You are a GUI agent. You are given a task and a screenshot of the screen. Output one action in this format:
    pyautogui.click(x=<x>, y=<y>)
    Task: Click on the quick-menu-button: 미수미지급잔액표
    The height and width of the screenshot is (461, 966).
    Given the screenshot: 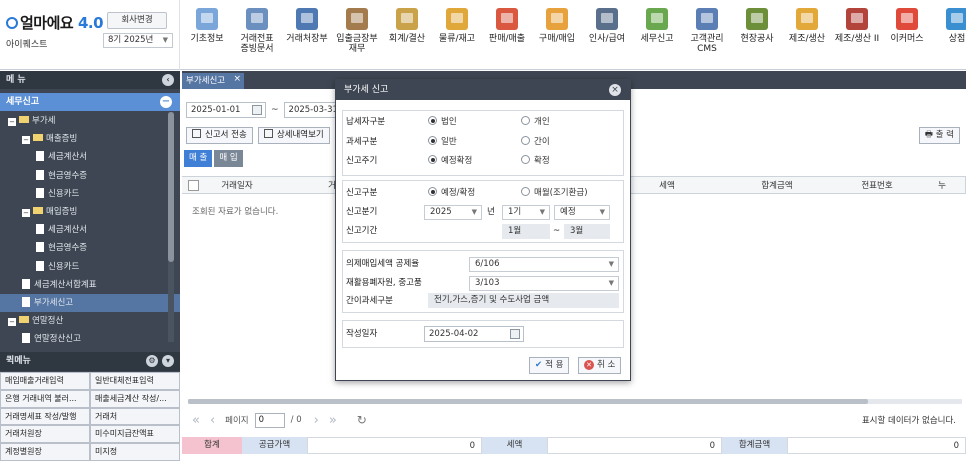 What is the action you would take?
    pyautogui.click(x=135, y=434)
    